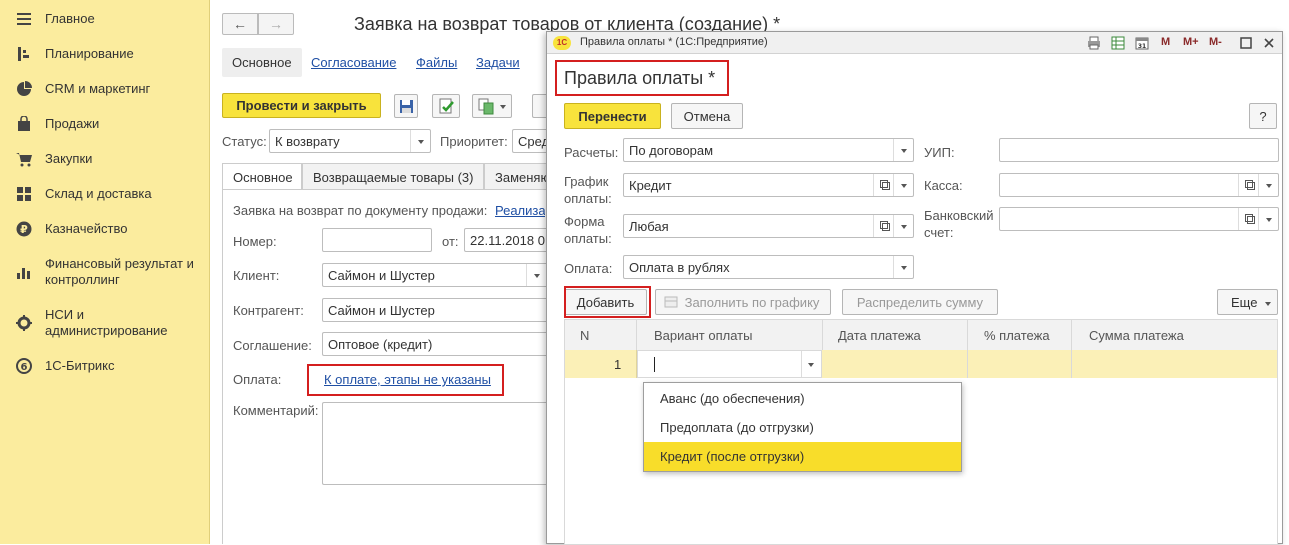 The image size is (1289, 545). What do you see at coordinates (768, 267) in the screenshot?
I see `payment-currency-select: Оплата в рублях` at bounding box center [768, 267].